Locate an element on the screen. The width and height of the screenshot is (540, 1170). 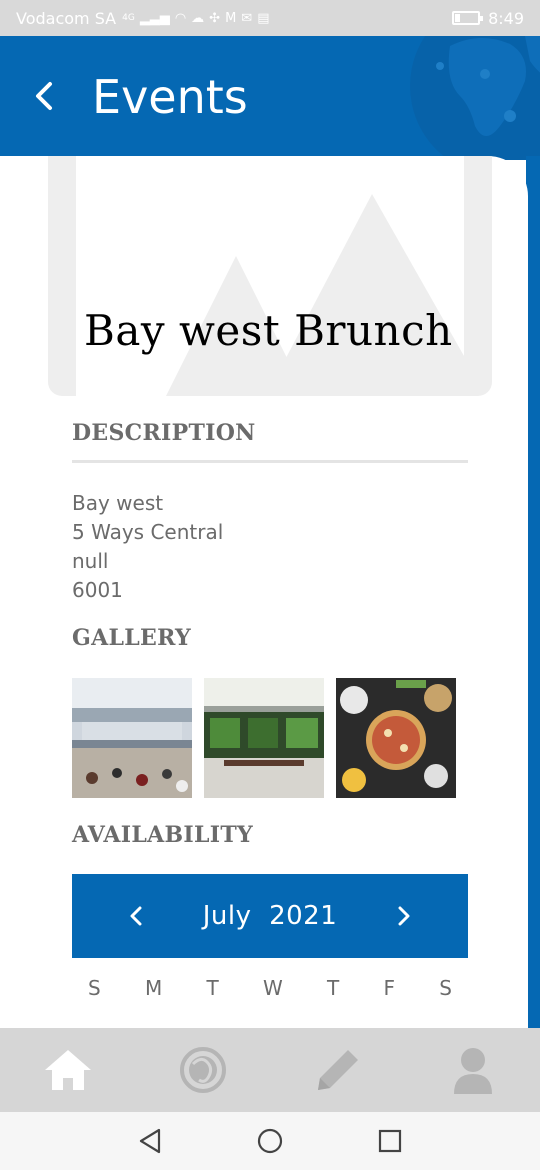
nav-home is located at coordinates (68, 1070).